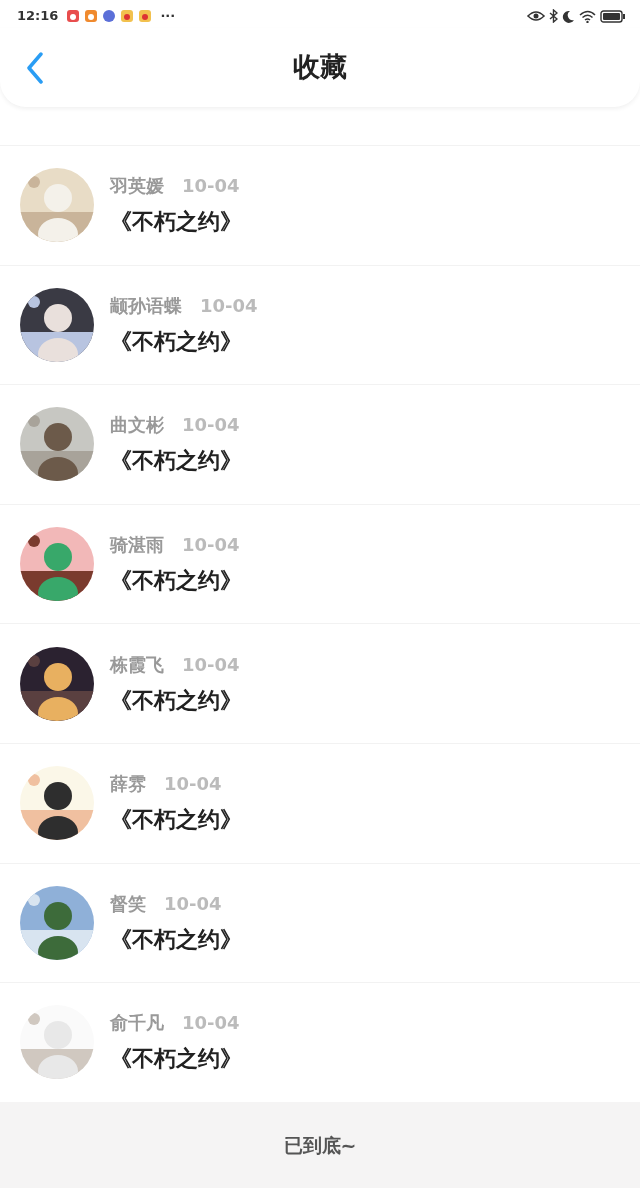  What do you see at coordinates (553, 16) in the screenshot?
I see `bluetooth-icon` at bounding box center [553, 16].